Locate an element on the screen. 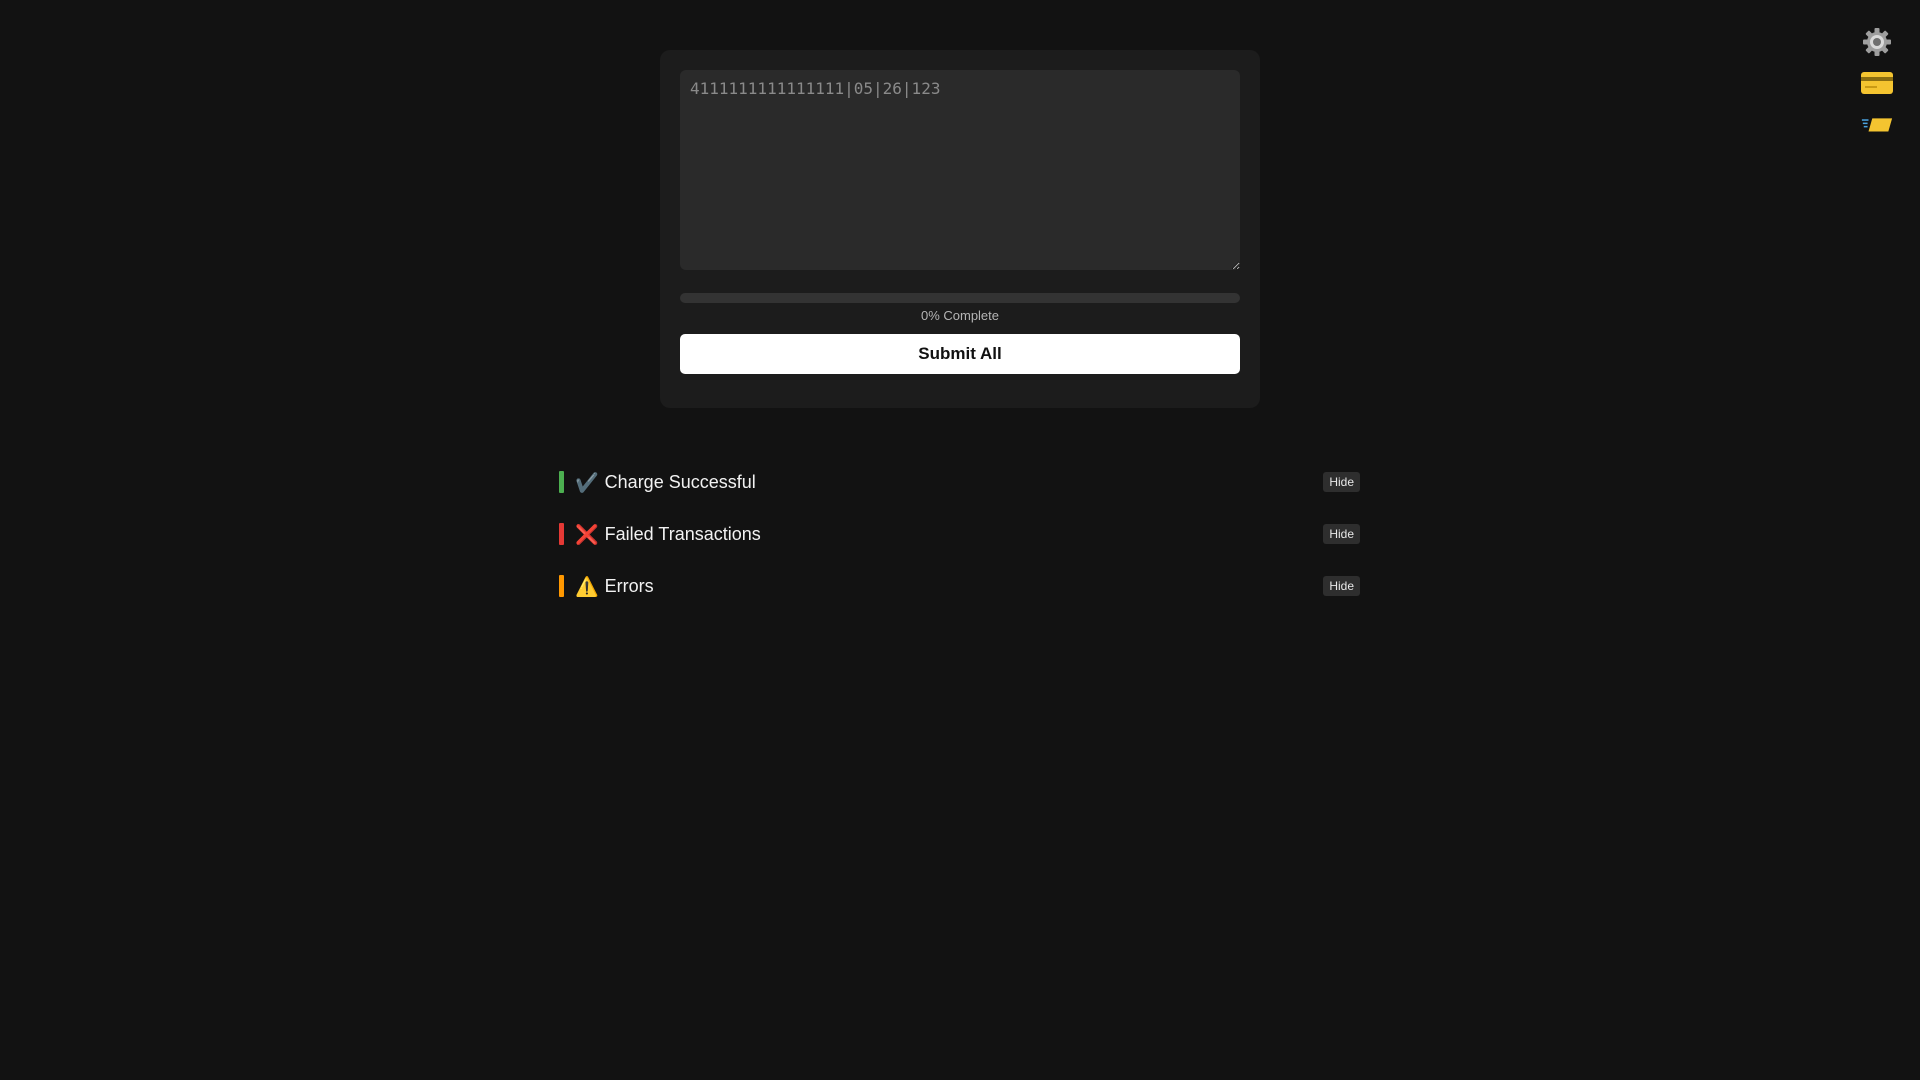 Image resolution: width=1920 pixels, height=1080 pixels. warning-icon: ⚠️ is located at coordinates (587, 586).